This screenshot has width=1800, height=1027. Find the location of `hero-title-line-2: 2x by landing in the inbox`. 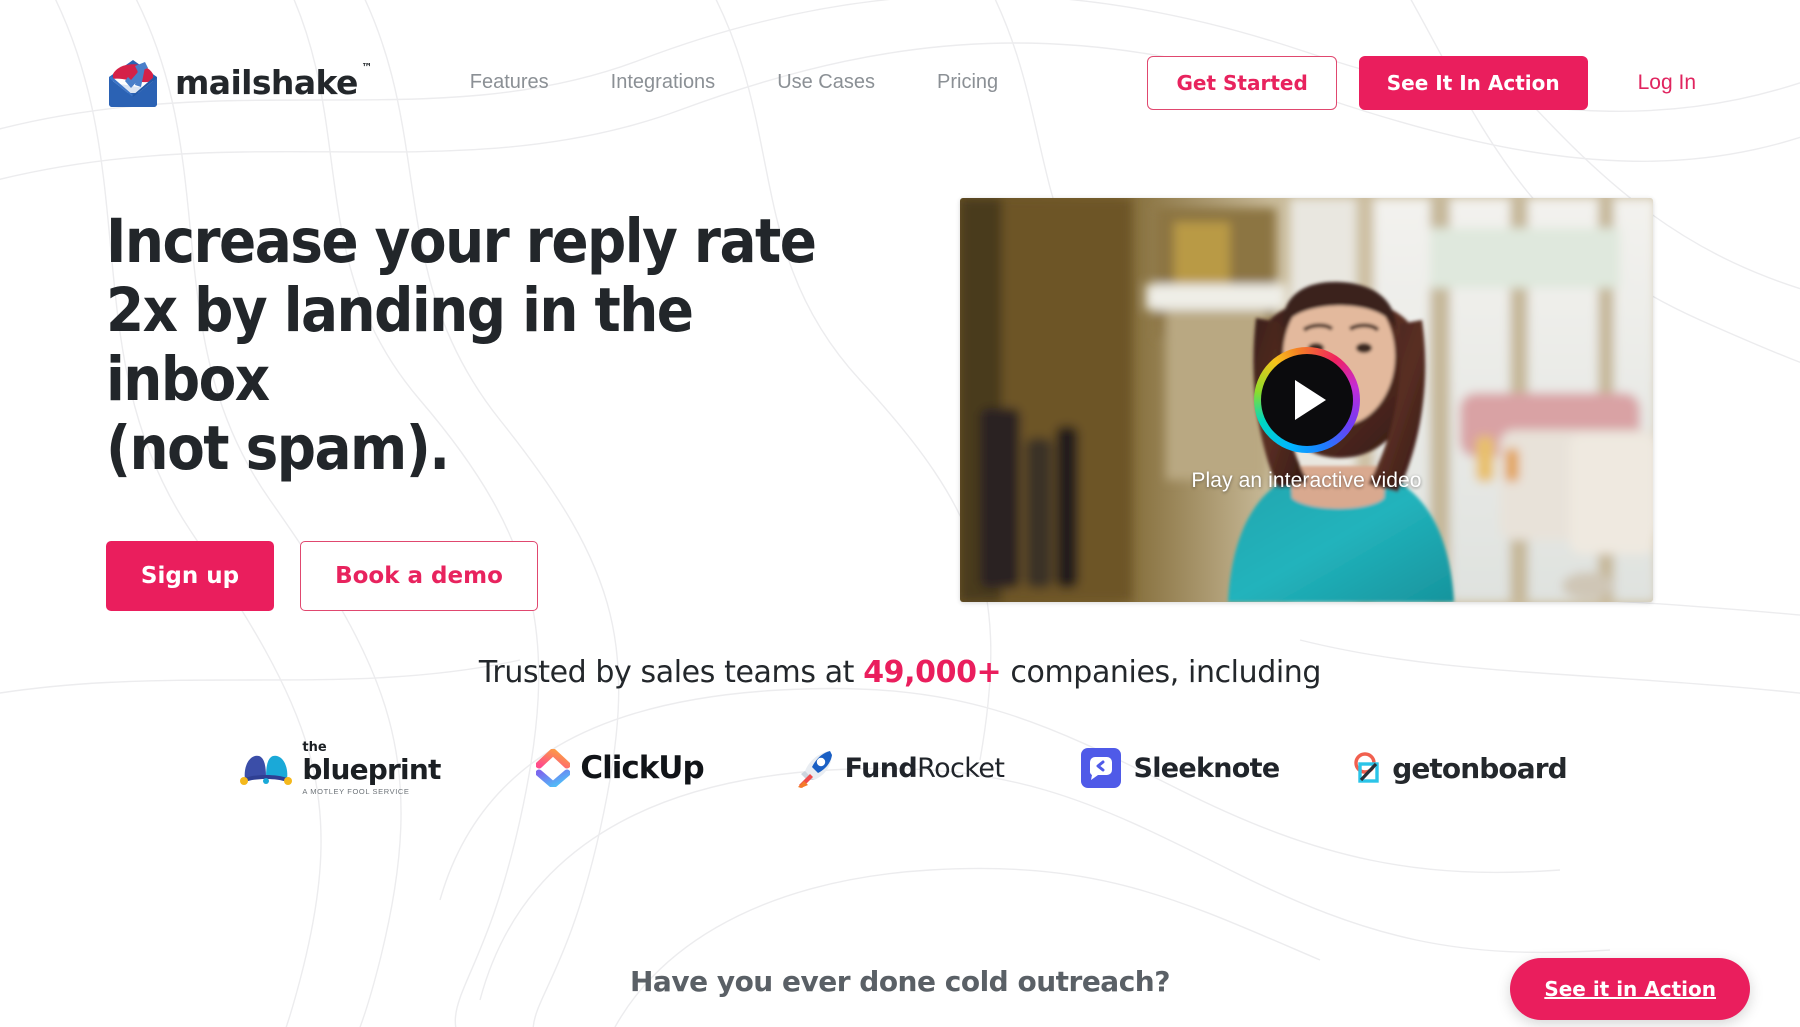

hero-title-line-2: 2x by landing in the inbox is located at coordinates (400, 344).